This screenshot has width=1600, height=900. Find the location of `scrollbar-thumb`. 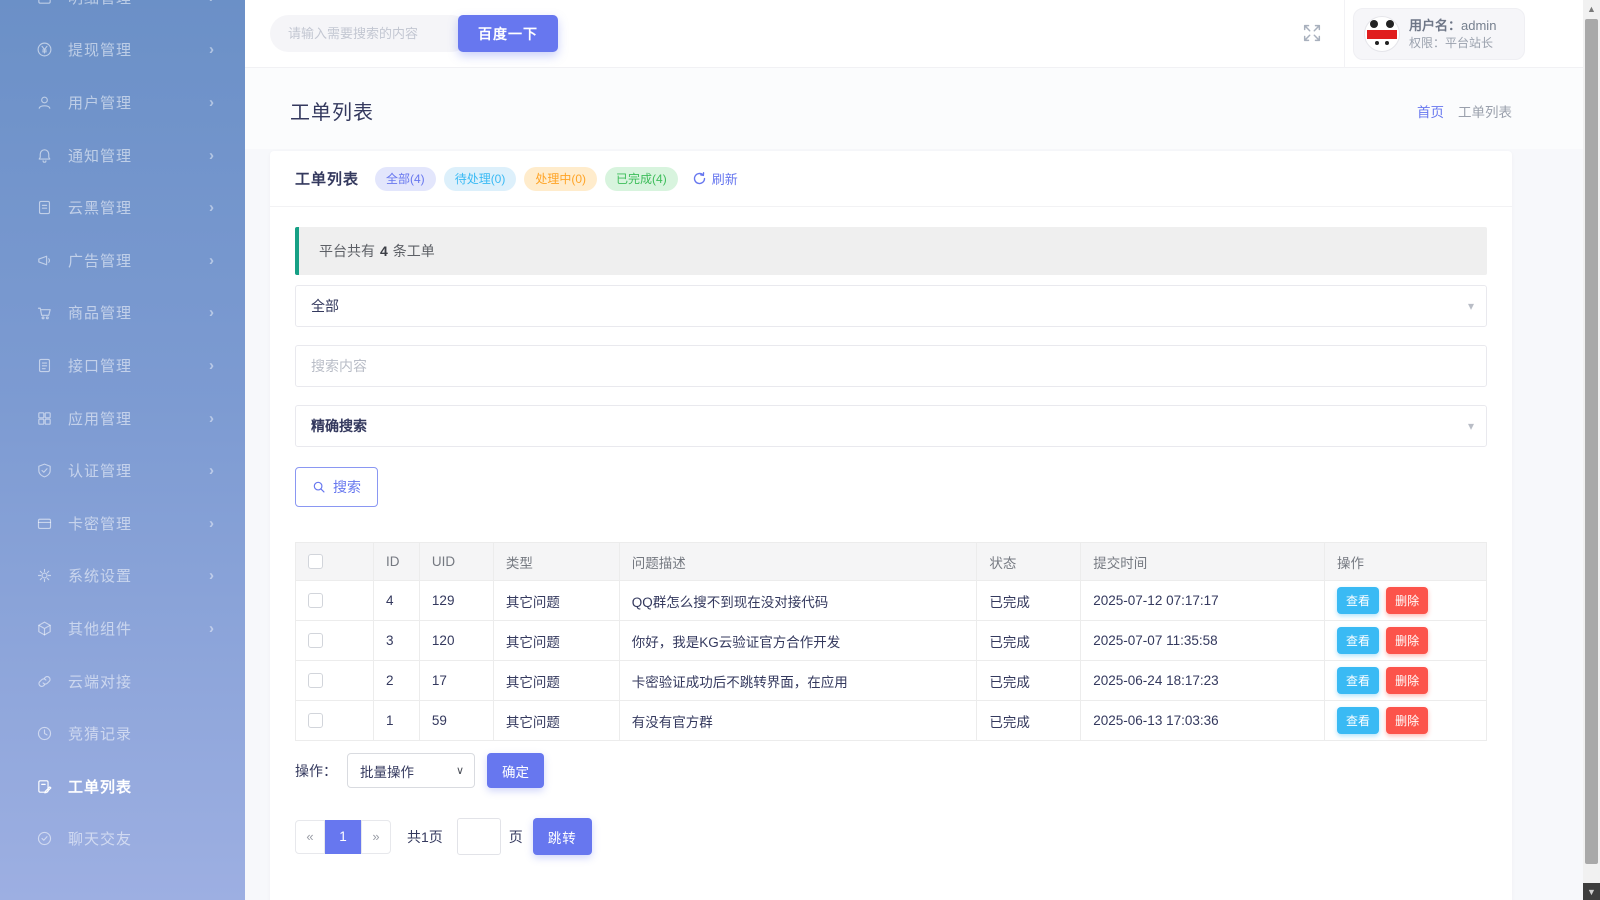

scrollbar-thumb is located at coordinates (1591, 441).